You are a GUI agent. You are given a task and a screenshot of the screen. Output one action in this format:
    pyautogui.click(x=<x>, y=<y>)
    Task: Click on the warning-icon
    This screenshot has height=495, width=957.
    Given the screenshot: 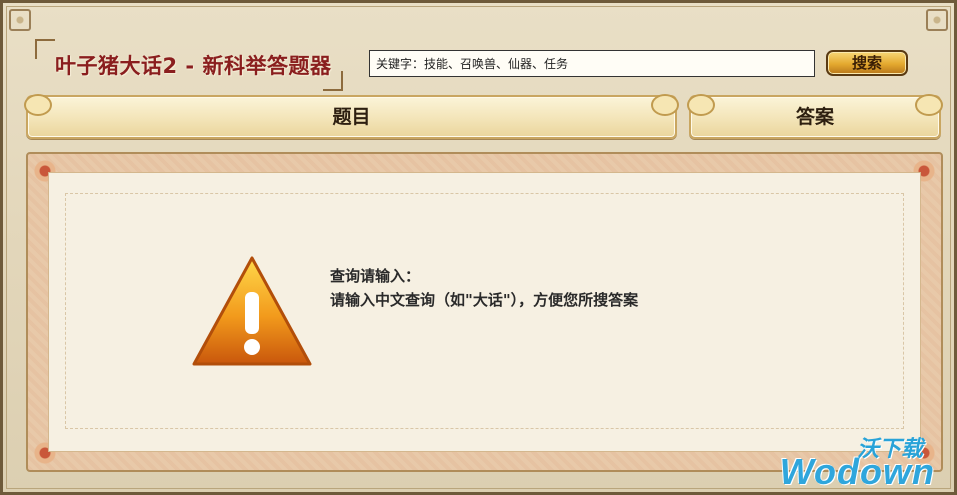 What is the action you would take?
    pyautogui.click(x=252, y=311)
    